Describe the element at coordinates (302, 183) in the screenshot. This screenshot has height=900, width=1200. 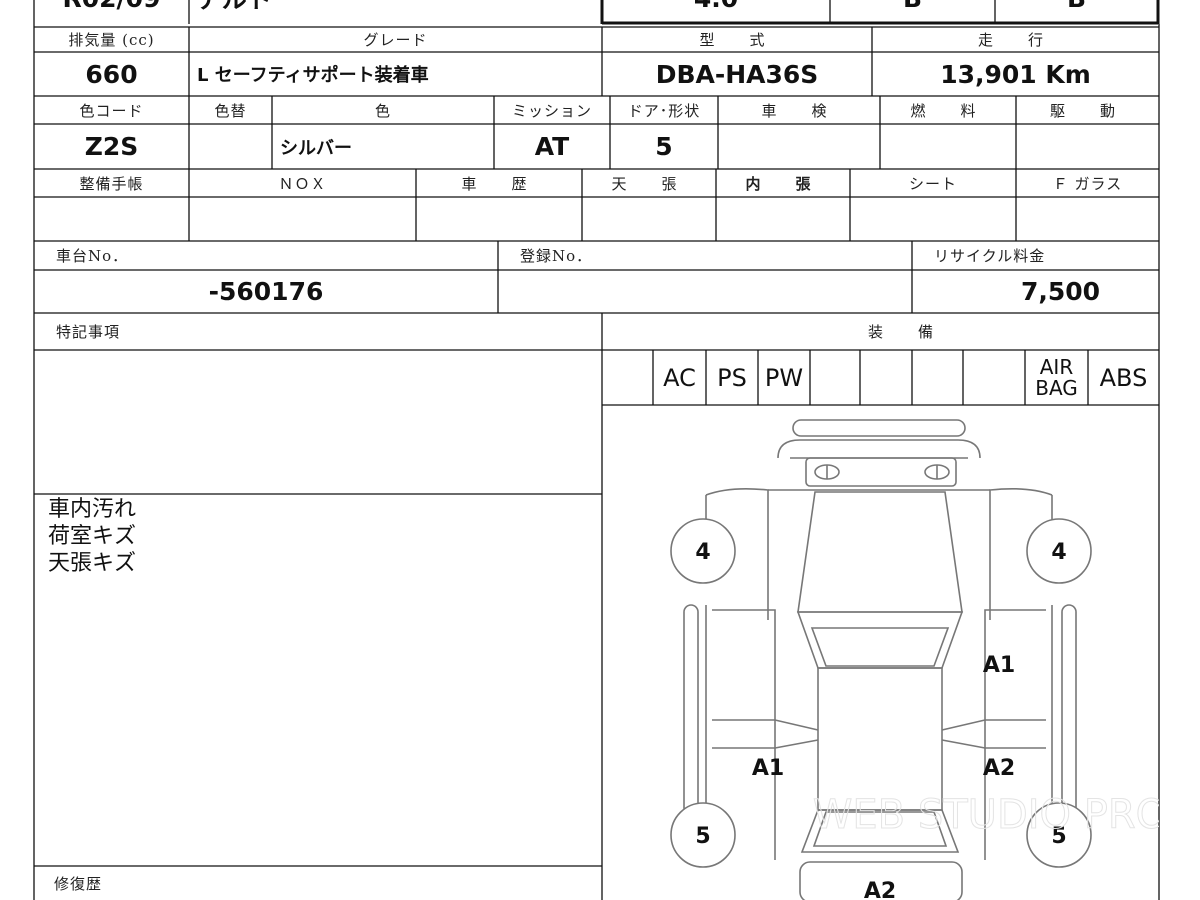
I see `nox-header: ＮＯＸ` at that location.